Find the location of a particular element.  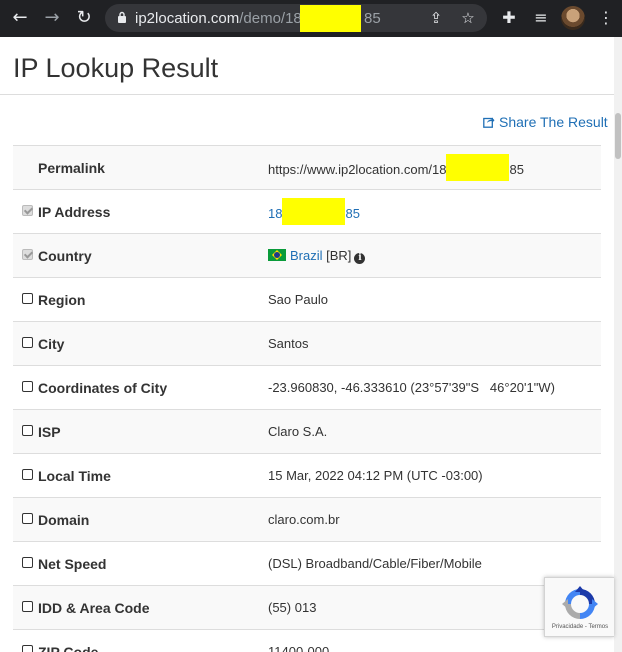

row-value: claro.com.br is located at coordinates (304, 519).